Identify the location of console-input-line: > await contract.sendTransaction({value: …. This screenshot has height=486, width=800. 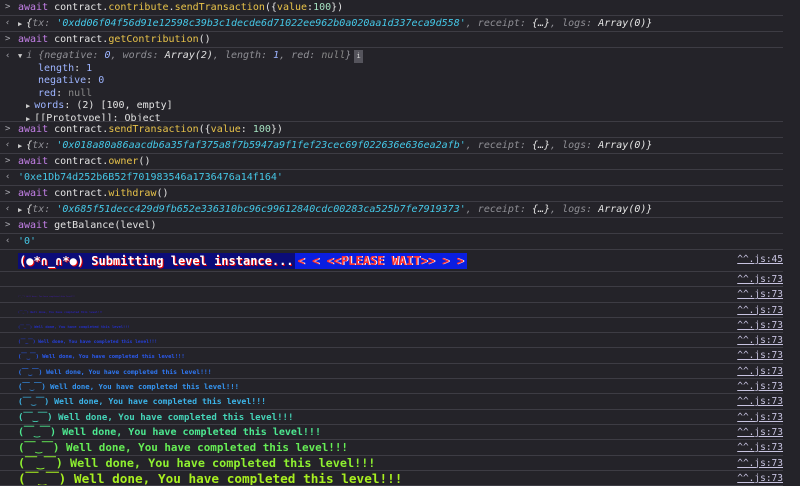
(391, 130).